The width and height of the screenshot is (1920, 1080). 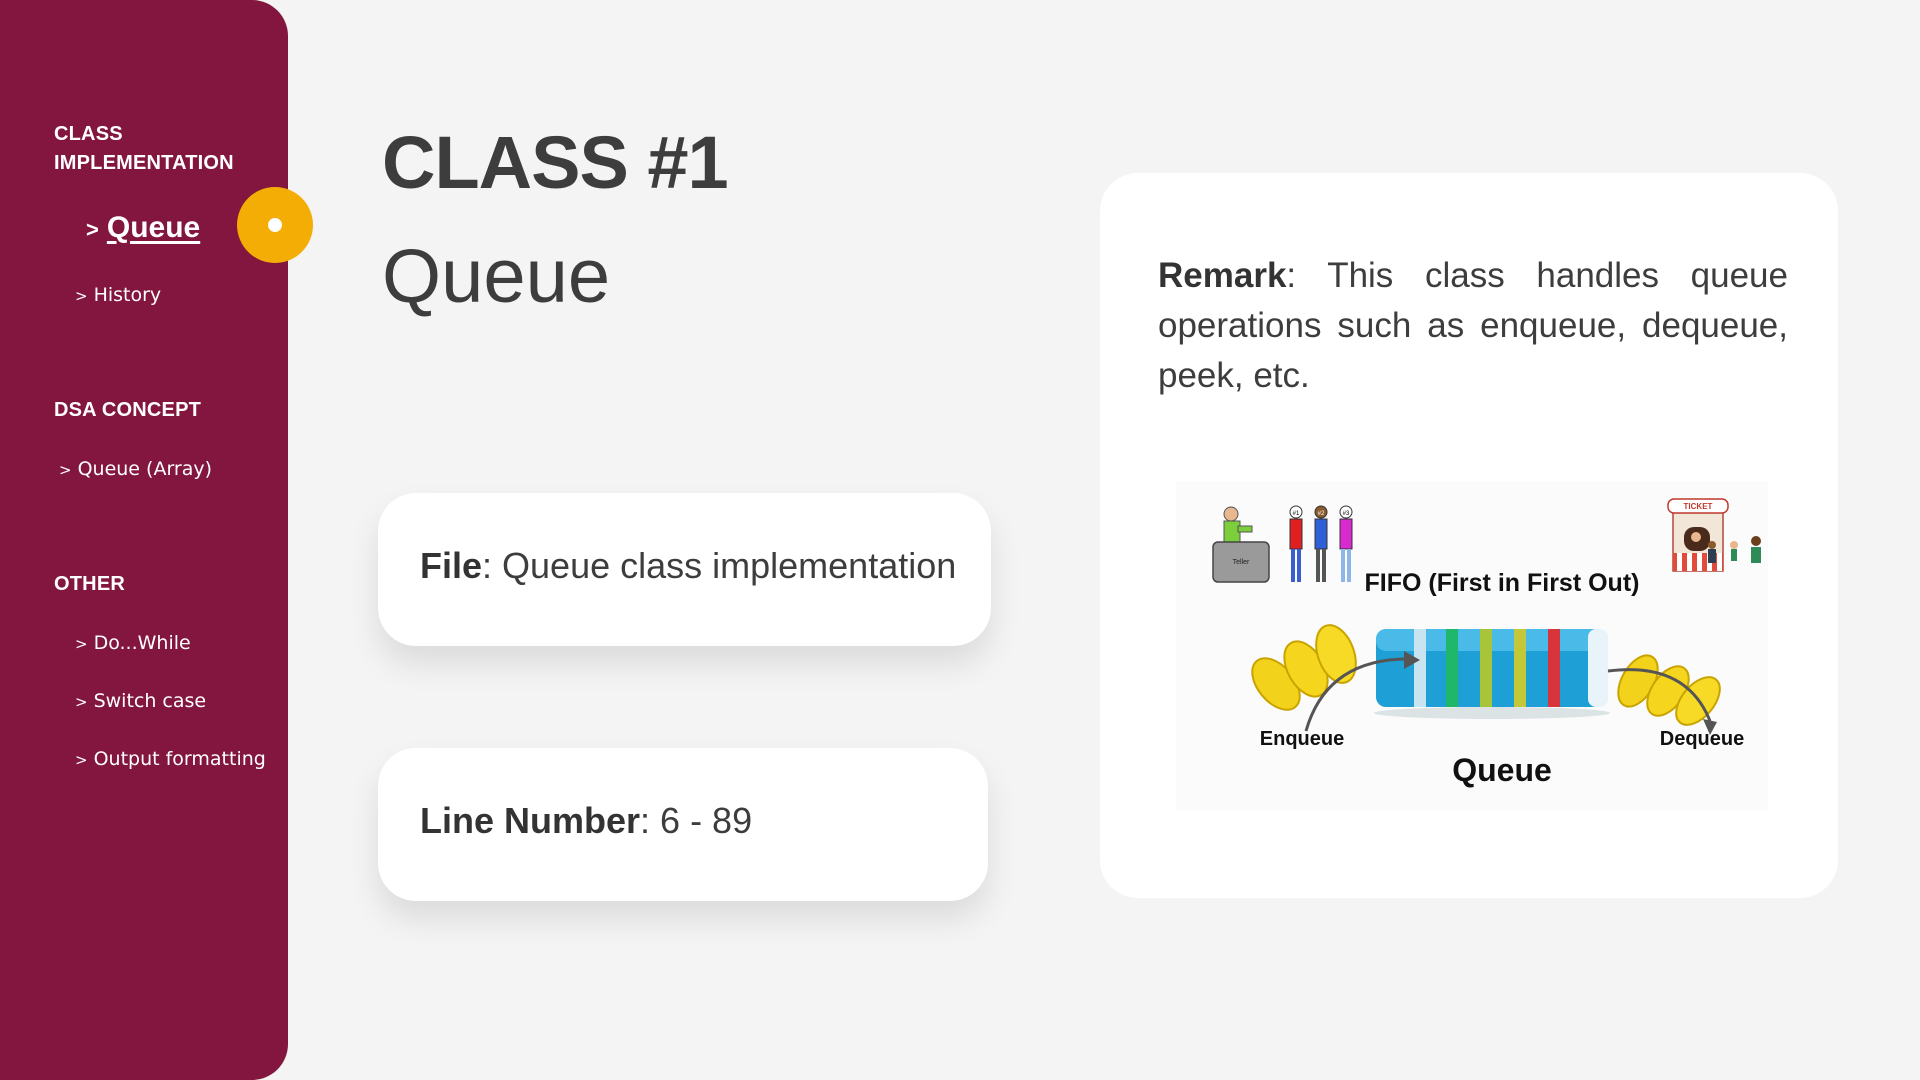 I want to click on sidebar-item-label: Queue, so click(x=153, y=227).